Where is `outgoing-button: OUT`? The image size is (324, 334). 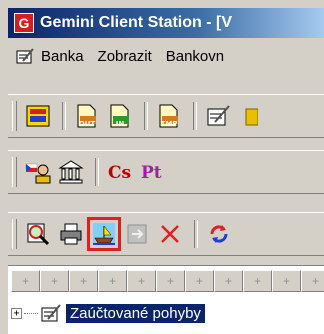 outgoing-button: OUT is located at coordinates (87, 116).